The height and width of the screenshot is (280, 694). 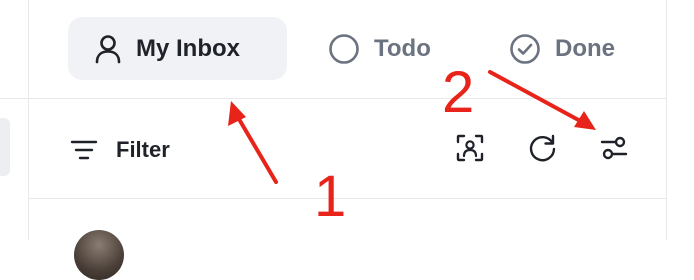 I want to click on filter-label: Filter, so click(x=143, y=149).